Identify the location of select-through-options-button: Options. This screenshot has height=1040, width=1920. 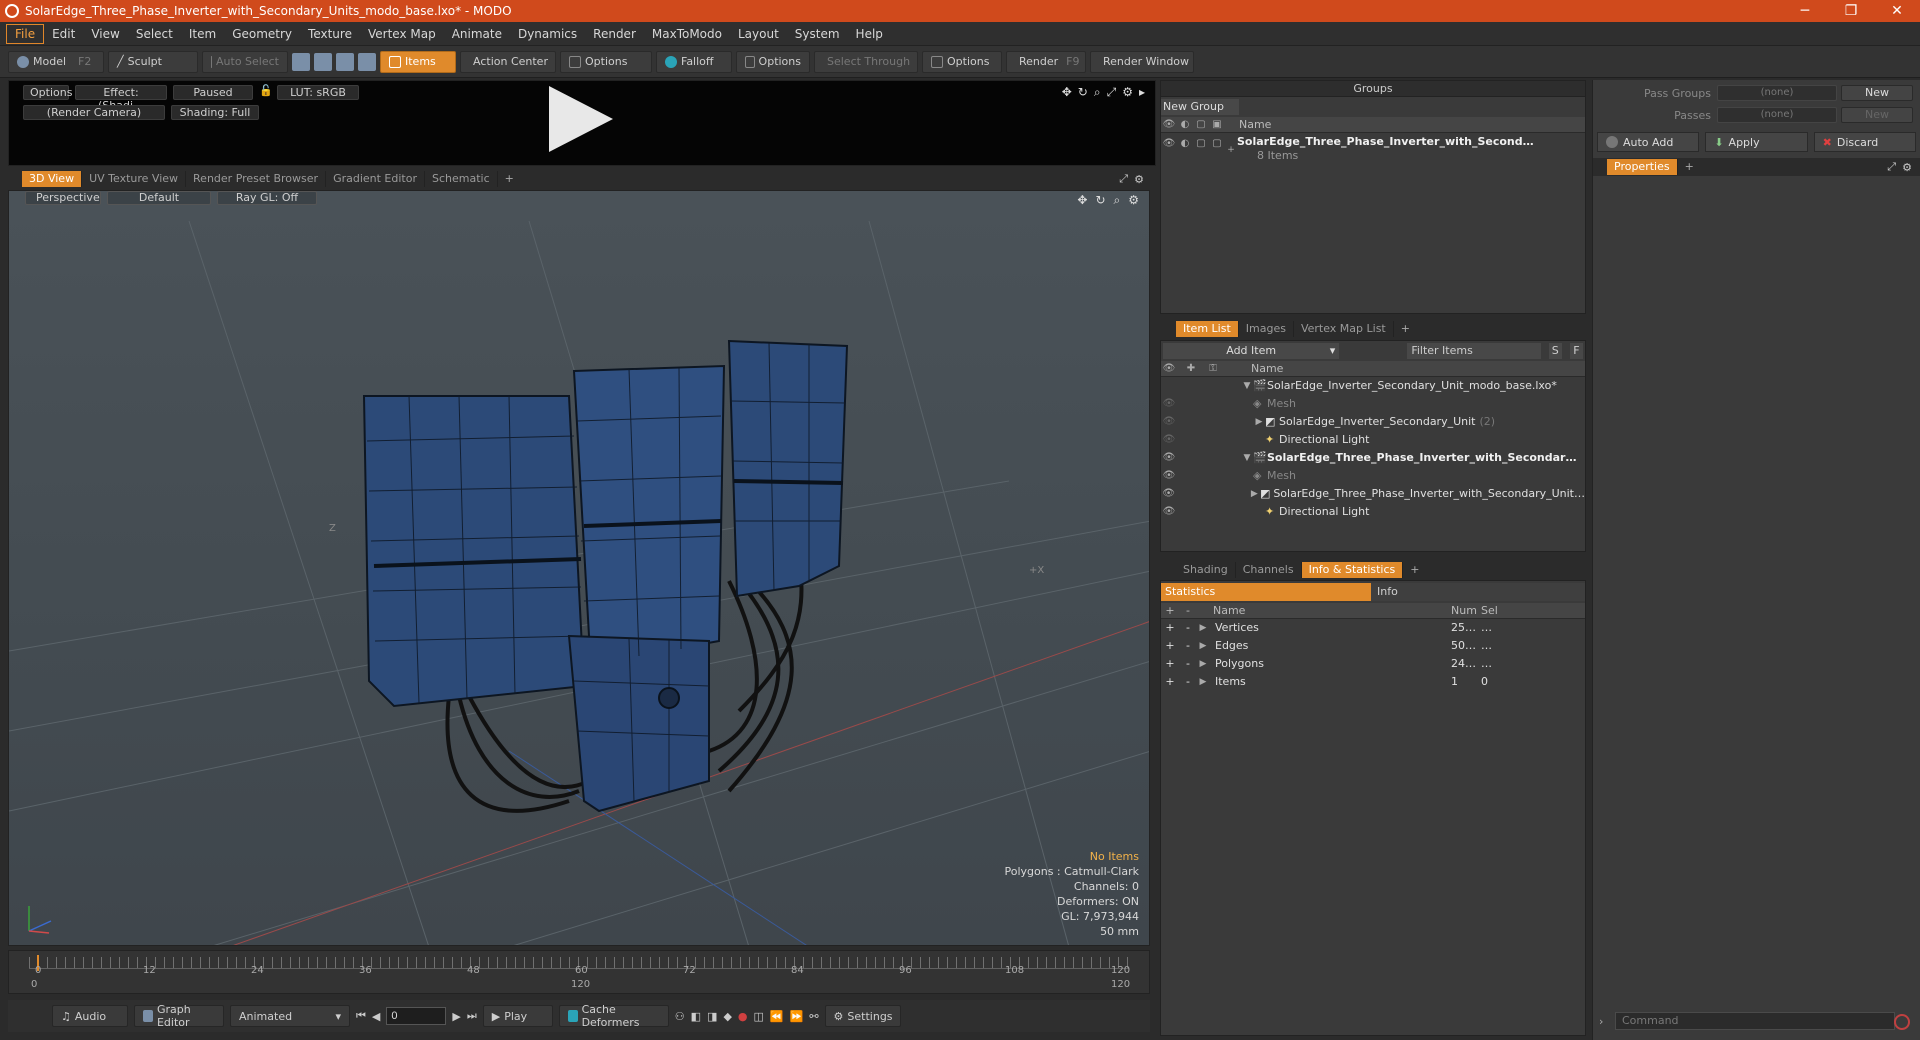
(962, 61).